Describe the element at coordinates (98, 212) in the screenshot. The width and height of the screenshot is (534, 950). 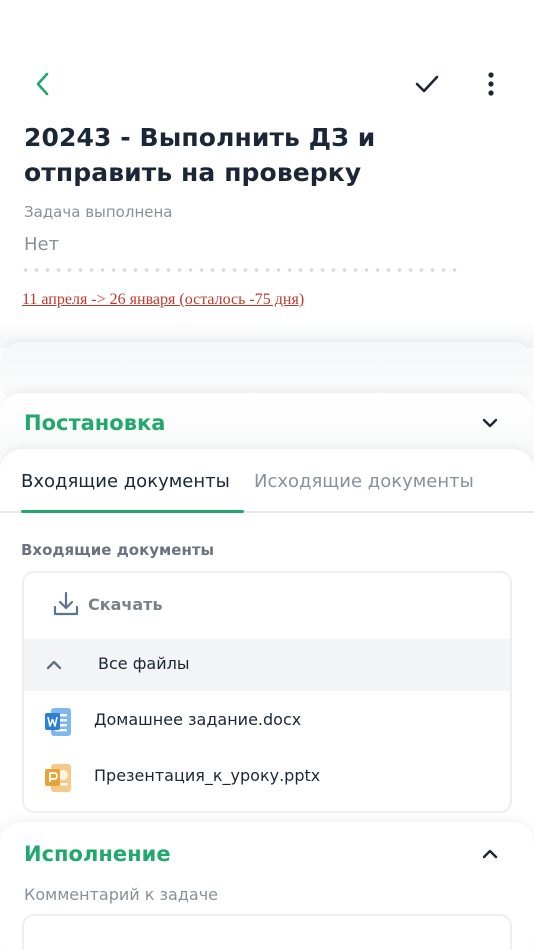
I see `done-field-label: Задача выполнена` at that location.